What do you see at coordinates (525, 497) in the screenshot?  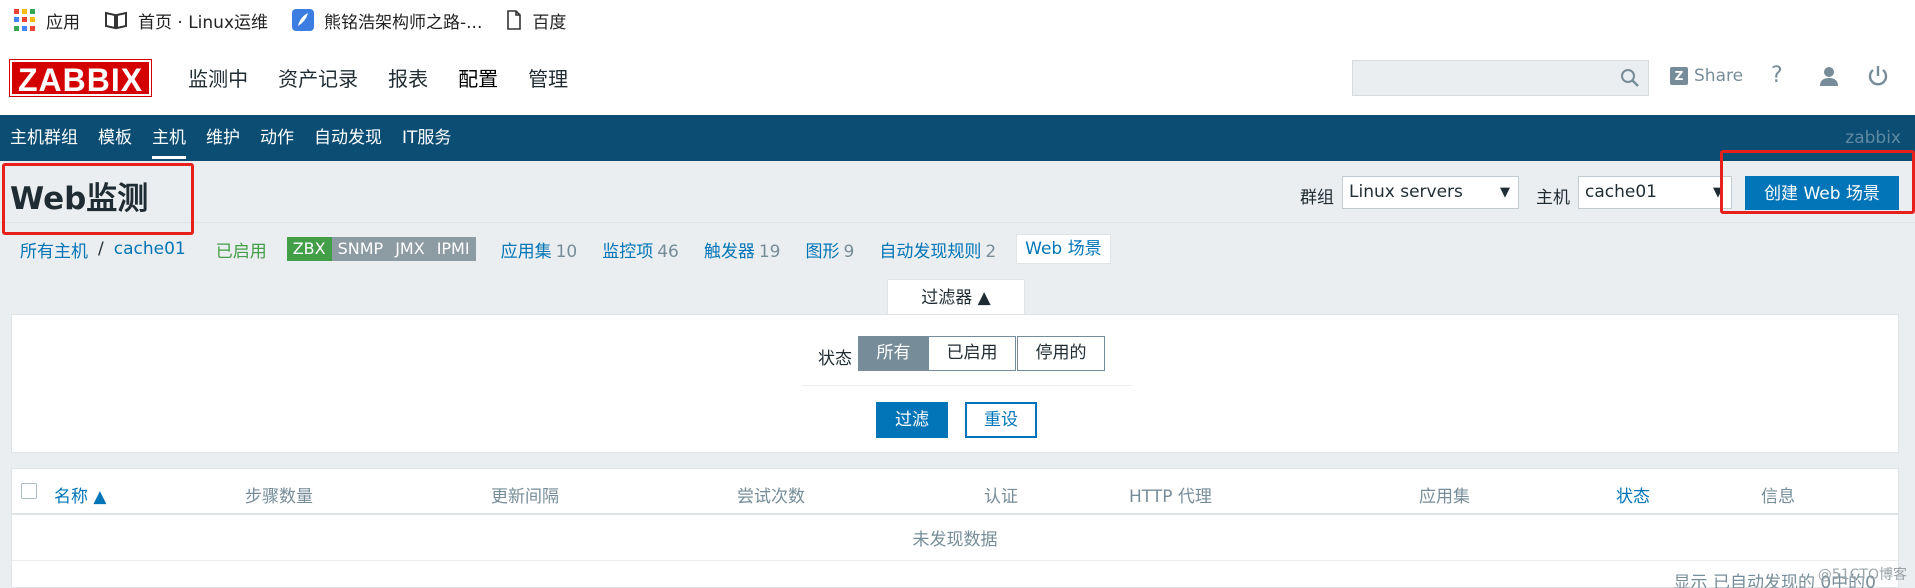 I see `column-interval: 更新间隔` at bounding box center [525, 497].